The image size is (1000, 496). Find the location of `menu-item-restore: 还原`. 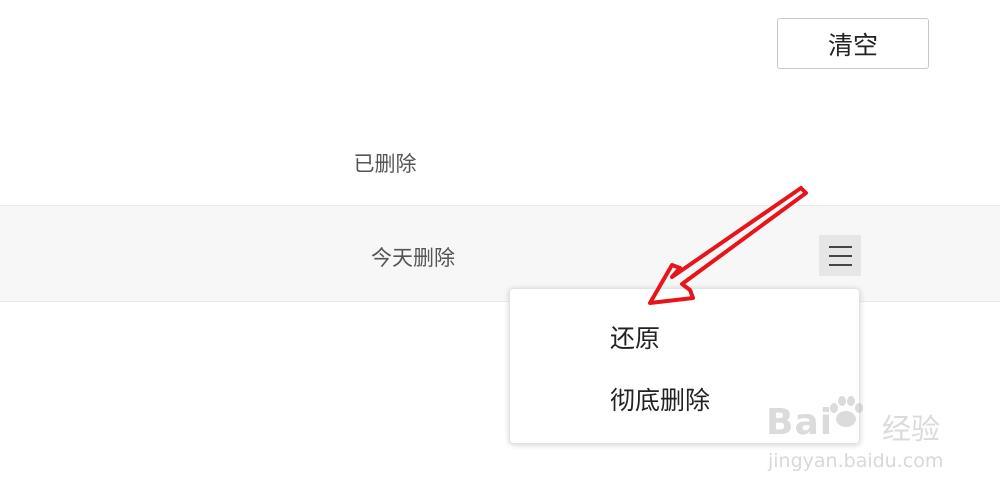

menu-item-restore: 还原 is located at coordinates (635, 337).